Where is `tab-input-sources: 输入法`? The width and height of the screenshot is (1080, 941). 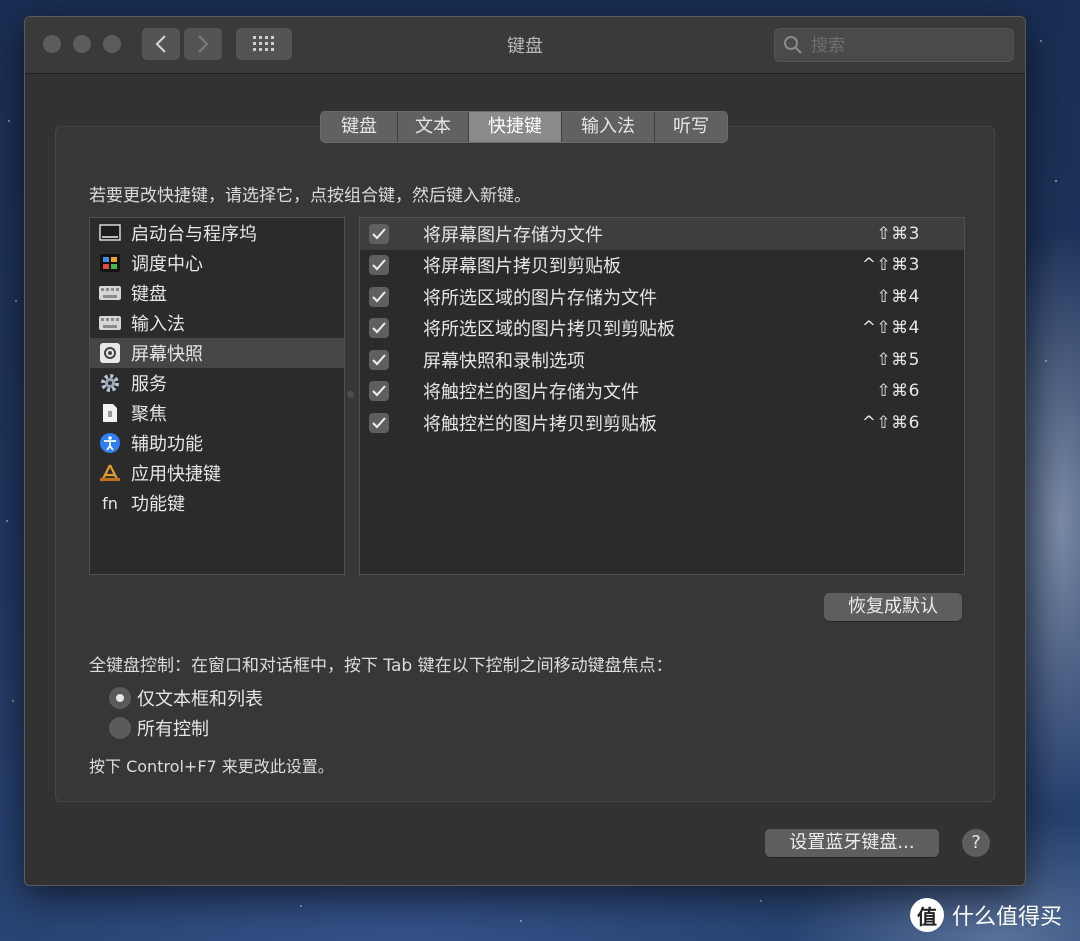
tab-input-sources: 输入法 is located at coordinates (608, 127).